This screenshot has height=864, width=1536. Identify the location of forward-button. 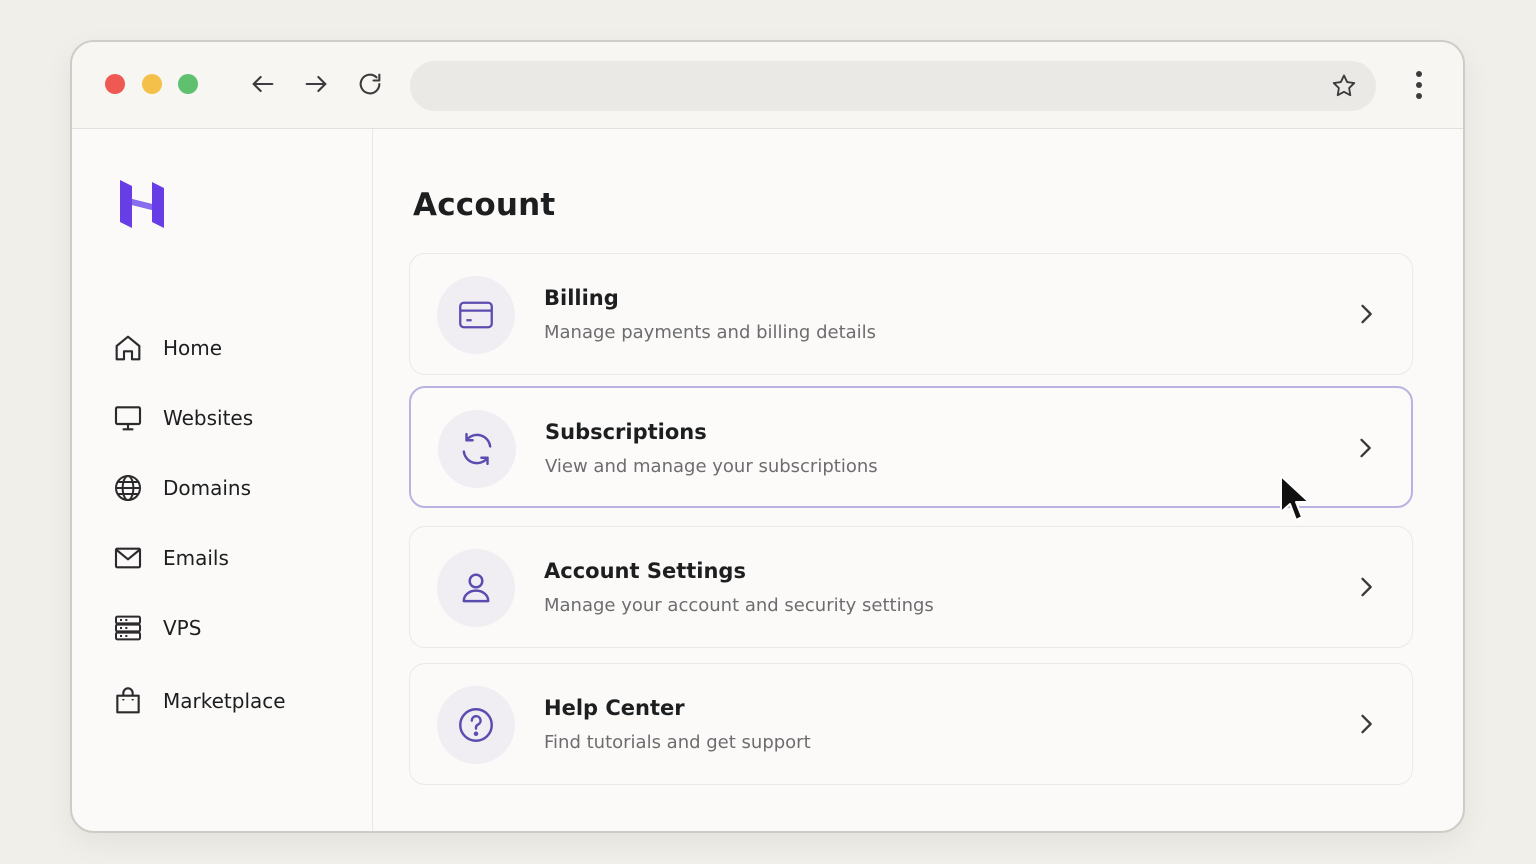
(316, 84).